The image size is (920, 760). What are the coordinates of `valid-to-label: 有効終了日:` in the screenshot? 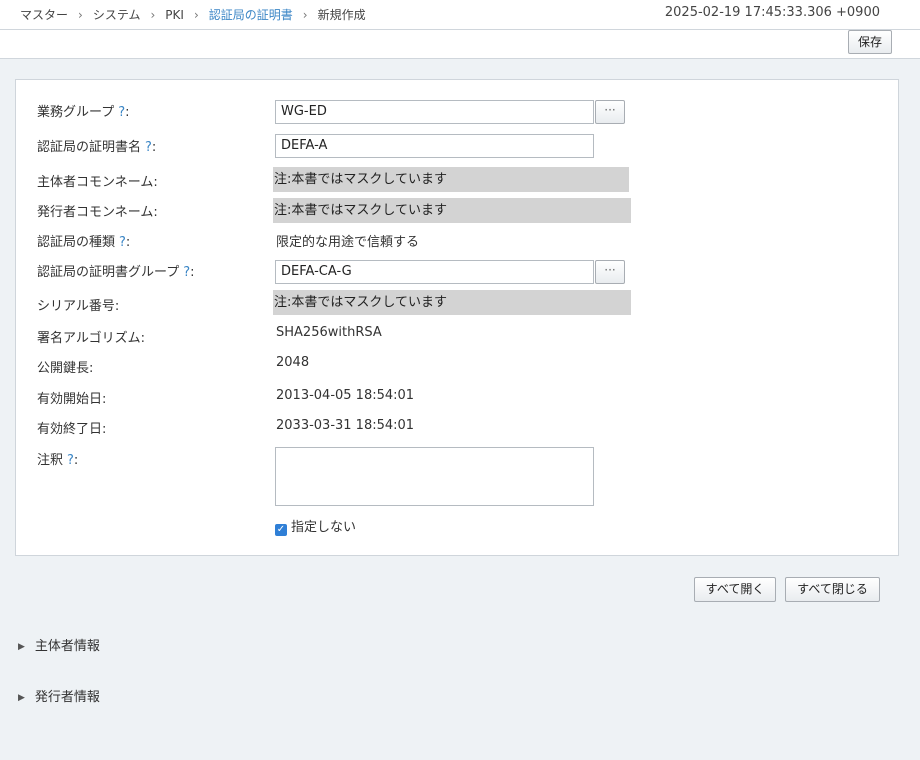 It's located at (72, 429).